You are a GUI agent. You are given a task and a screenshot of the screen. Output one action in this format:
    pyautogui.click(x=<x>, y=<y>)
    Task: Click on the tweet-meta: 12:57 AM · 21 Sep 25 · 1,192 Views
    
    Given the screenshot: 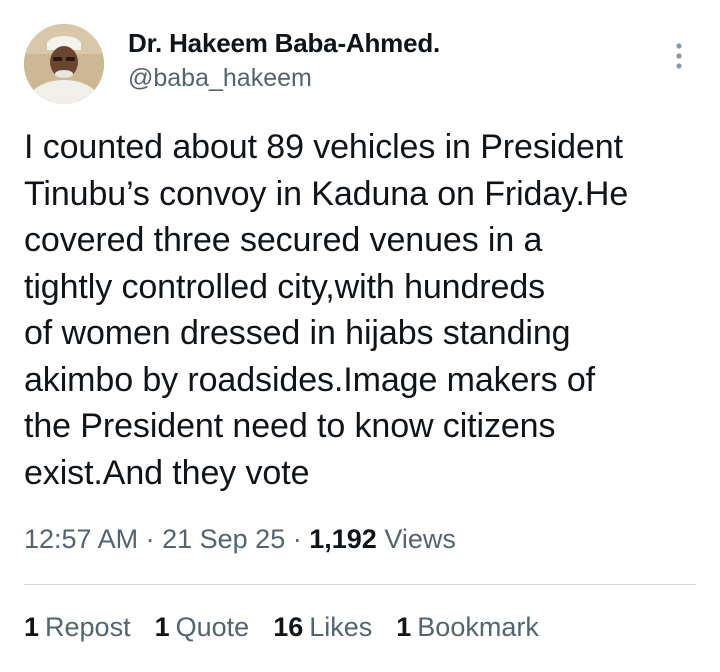 What is the action you would take?
    pyautogui.click(x=240, y=539)
    